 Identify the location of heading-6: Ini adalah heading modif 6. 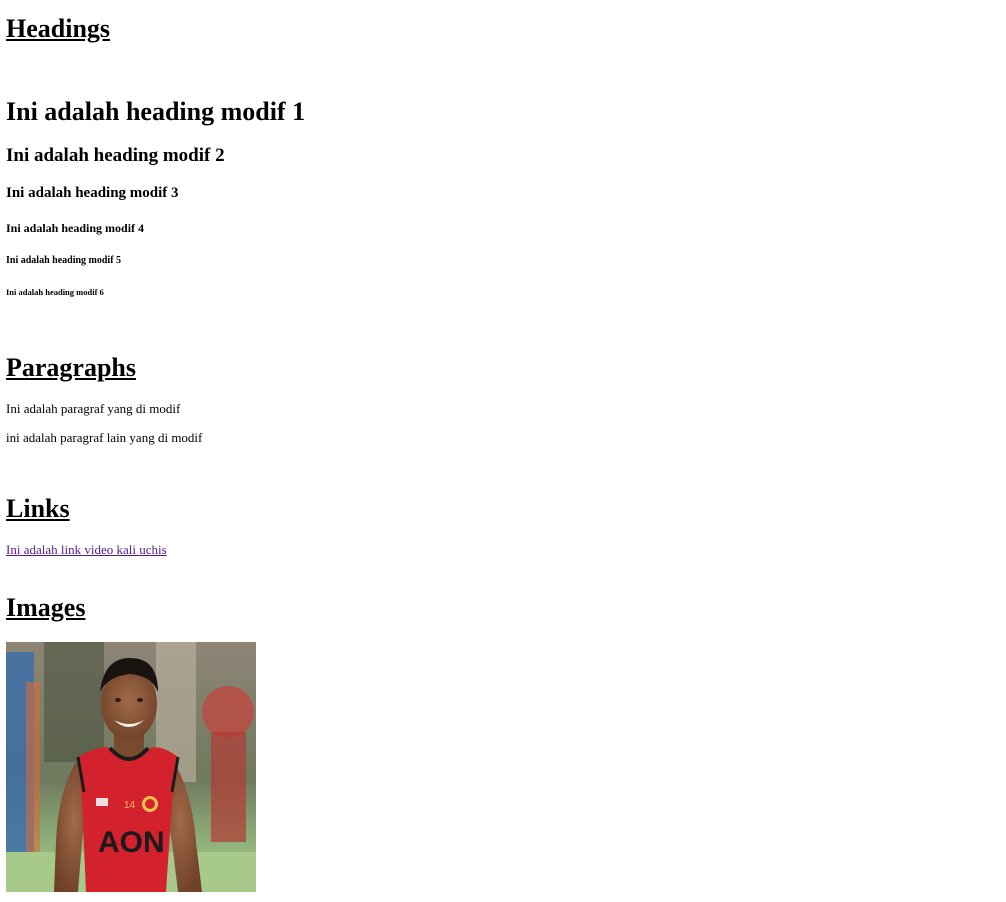
(55, 292).